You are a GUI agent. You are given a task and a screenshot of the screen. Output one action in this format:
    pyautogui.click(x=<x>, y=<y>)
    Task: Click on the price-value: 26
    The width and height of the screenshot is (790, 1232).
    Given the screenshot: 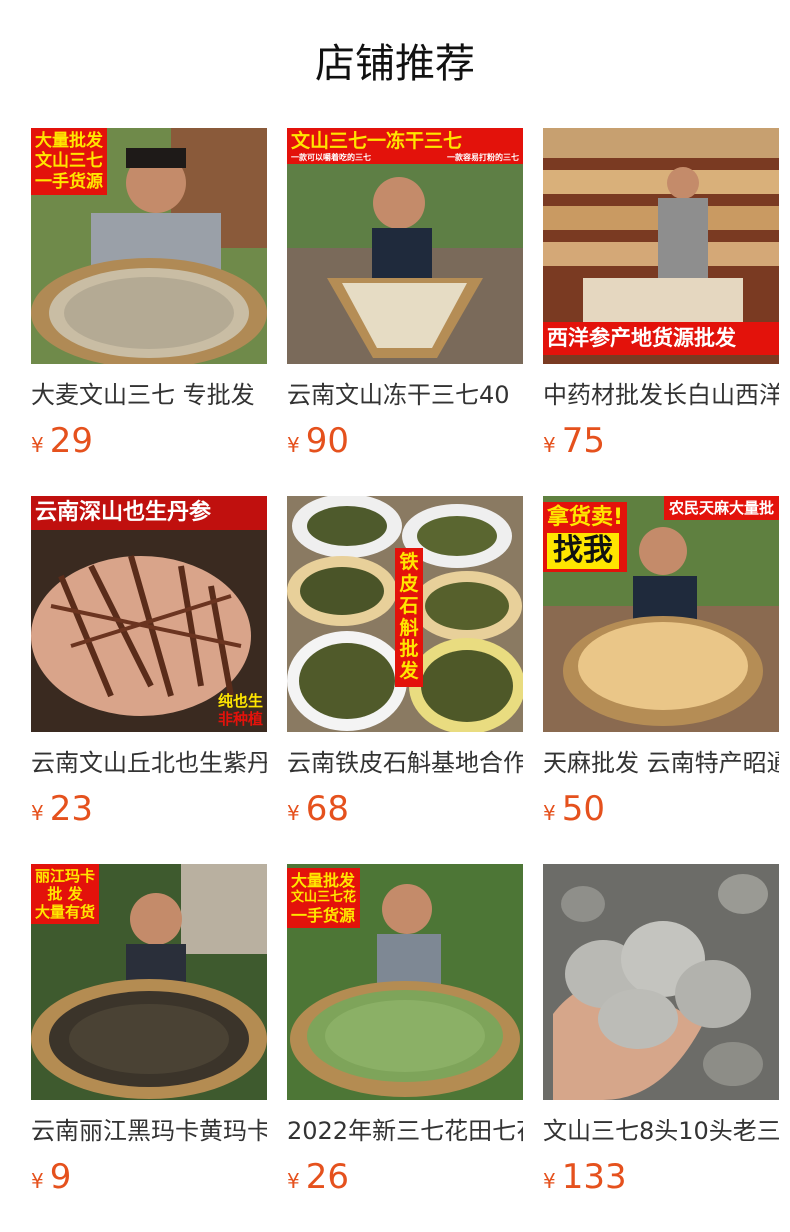 What is the action you would take?
    pyautogui.click(x=327, y=1177)
    